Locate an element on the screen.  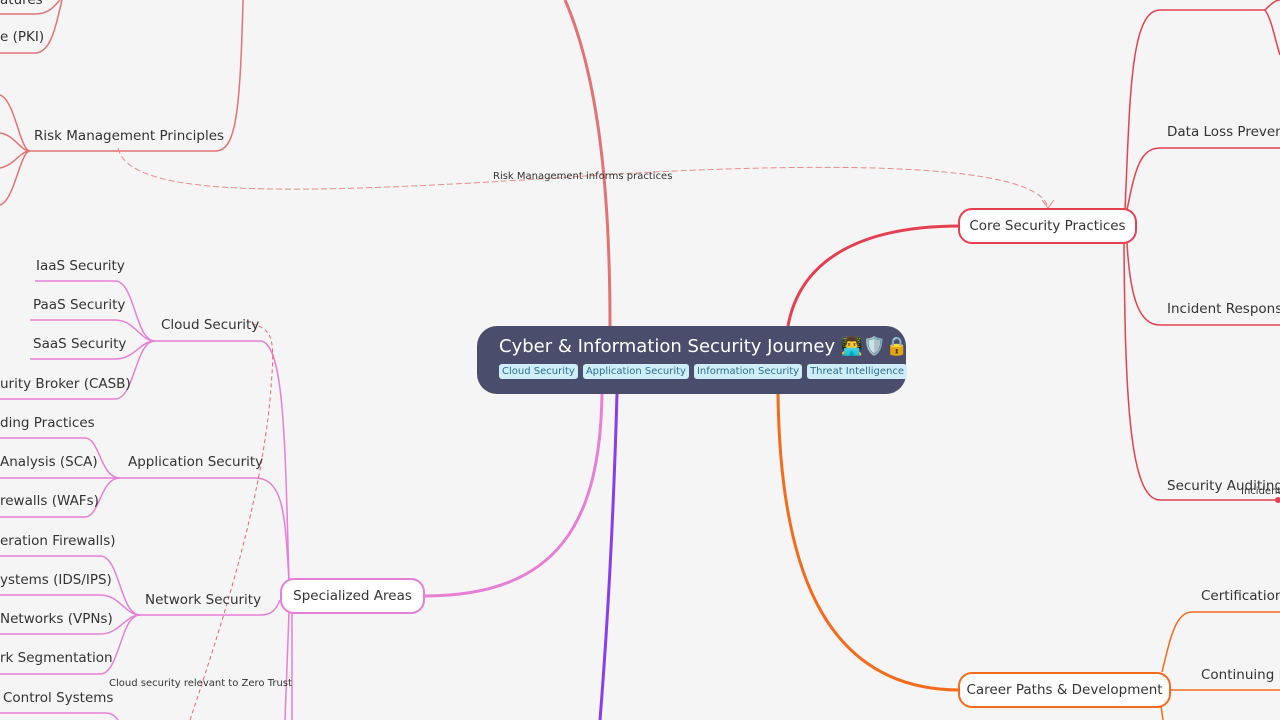
link-root-purple is located at coordinates (608, 556).